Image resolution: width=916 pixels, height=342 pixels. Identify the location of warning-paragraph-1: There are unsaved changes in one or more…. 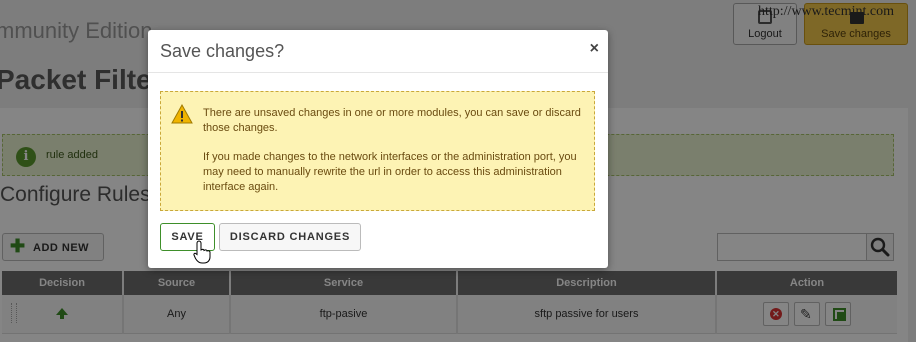
(392, 120).